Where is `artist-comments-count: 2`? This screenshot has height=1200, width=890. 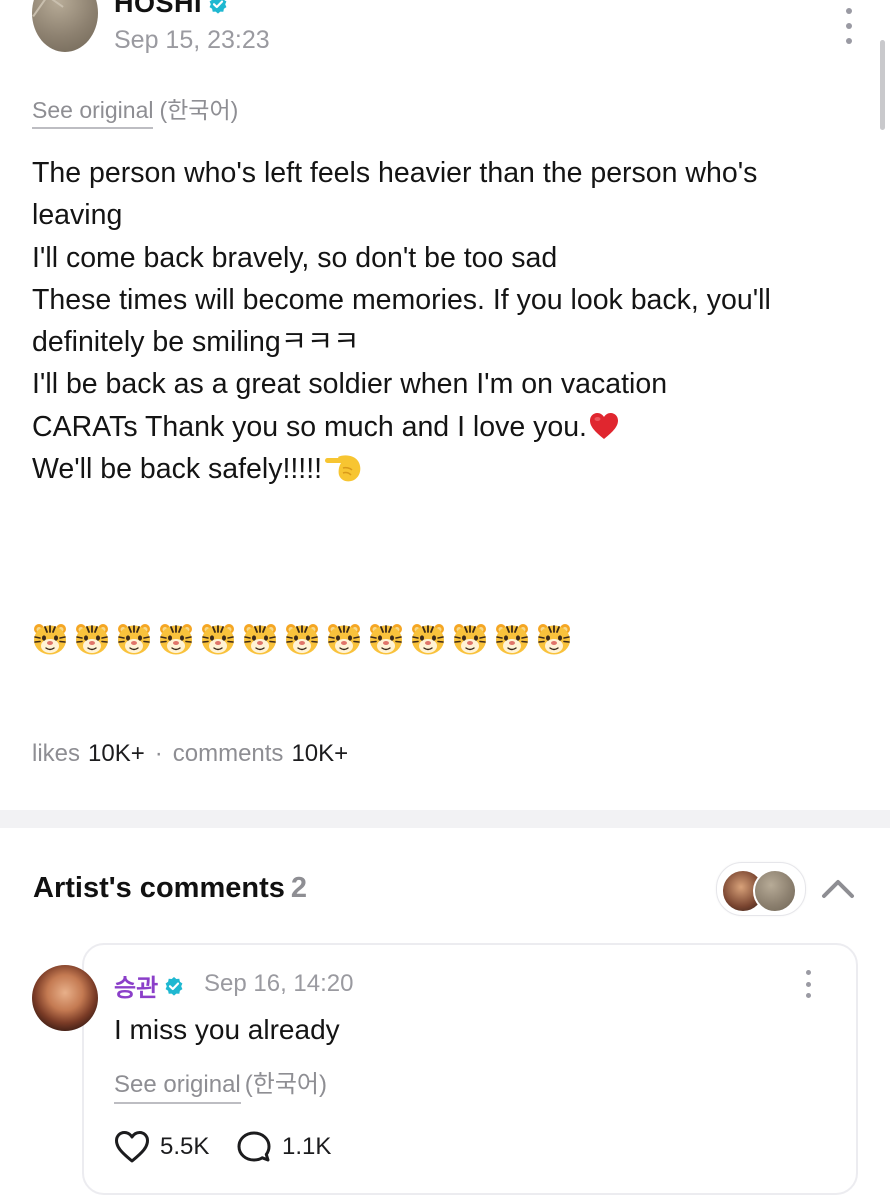
artist-comments-count: 2 is located at coordinates (298, 888).